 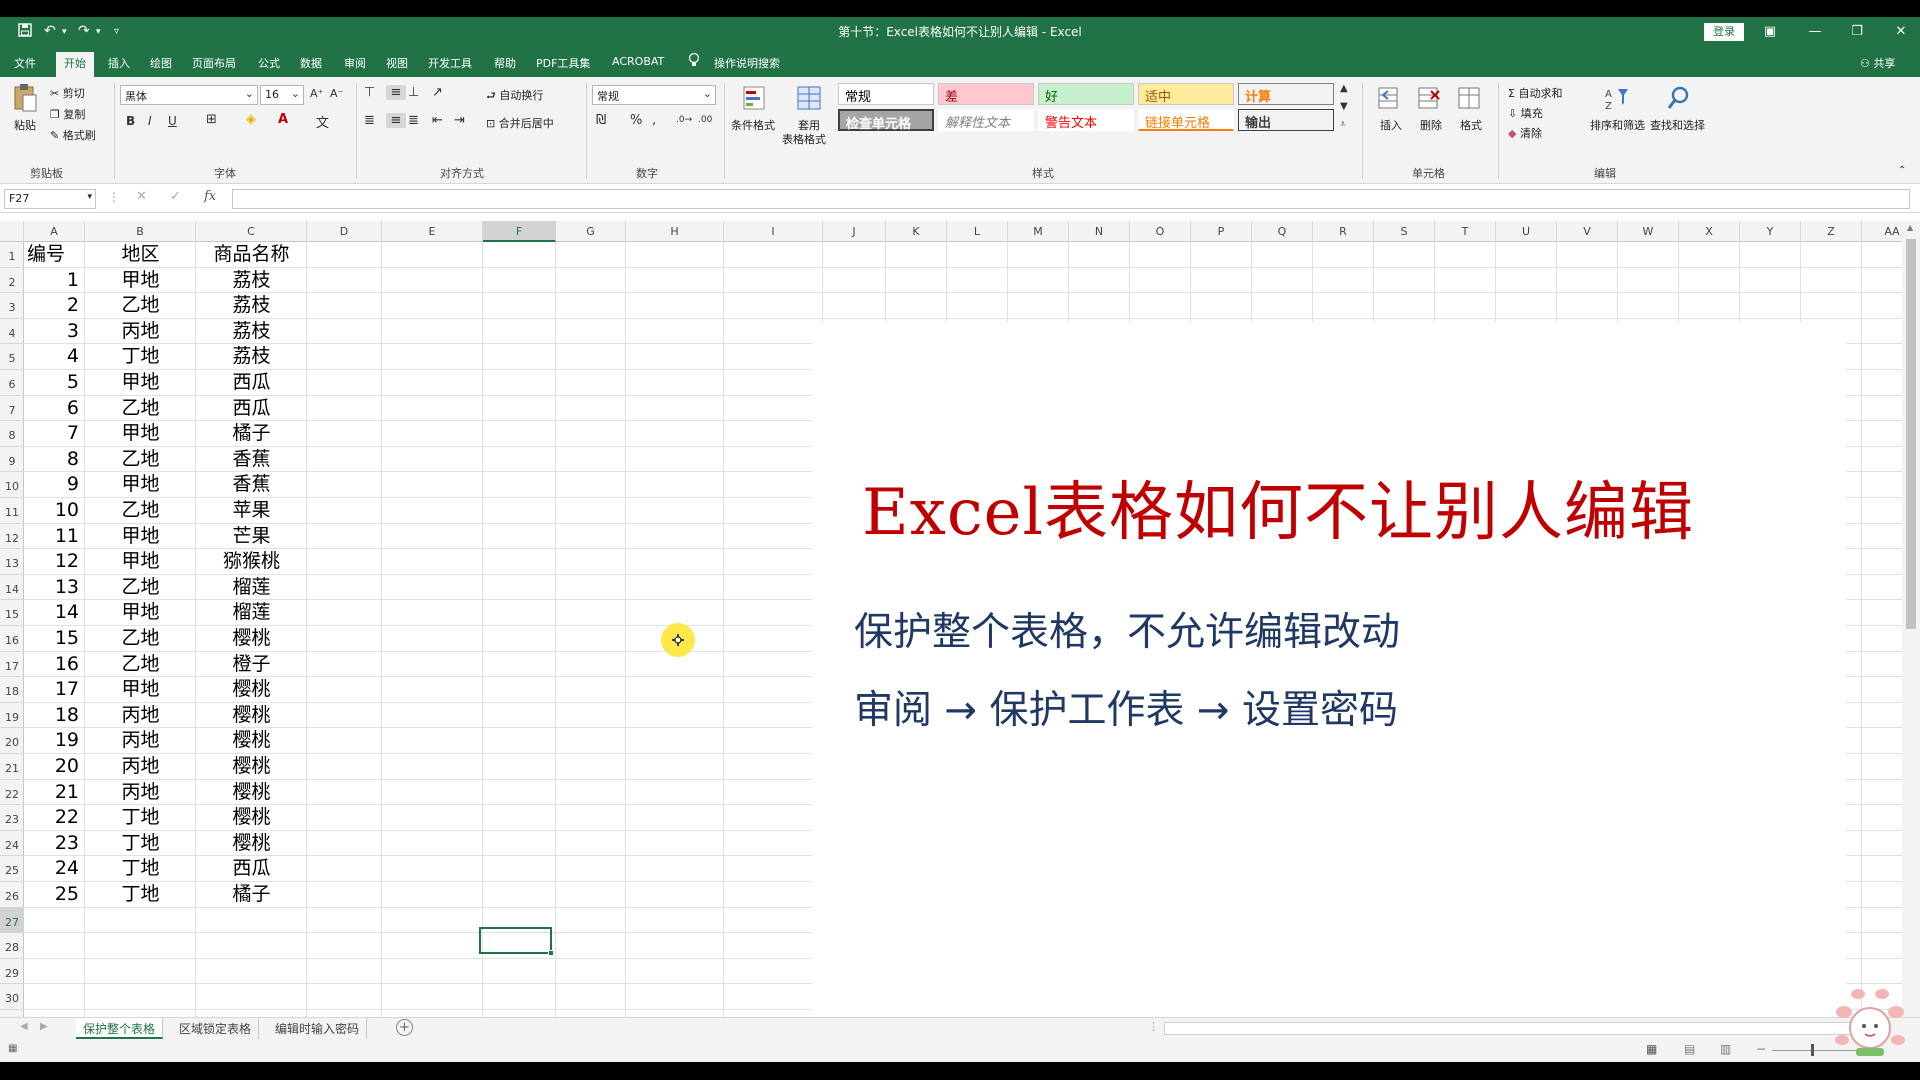 I want to click on accounting-icon: ₪, so click(x=601, y=120).